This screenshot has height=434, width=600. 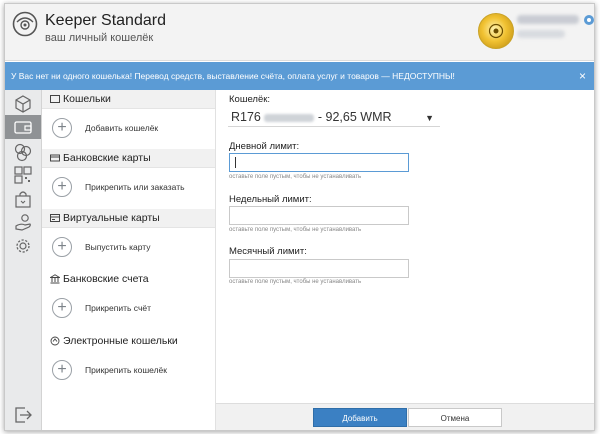 What do you see at coordinates (55, 158) in the screenshot?
I see `card-icon` at bounding box center [55, 158].